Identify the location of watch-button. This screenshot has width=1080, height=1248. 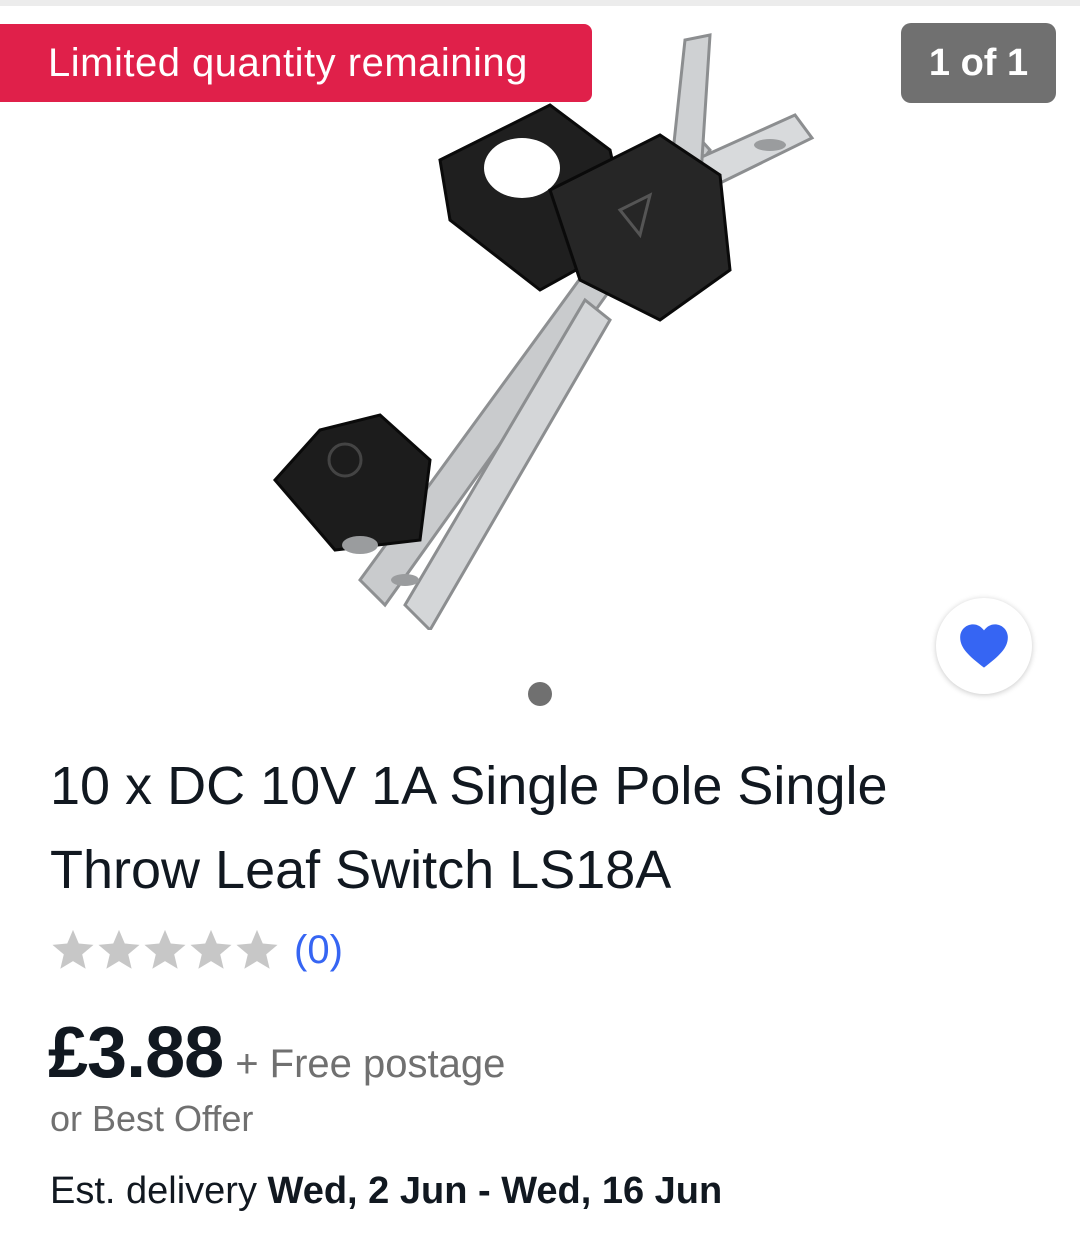
(984, 646).